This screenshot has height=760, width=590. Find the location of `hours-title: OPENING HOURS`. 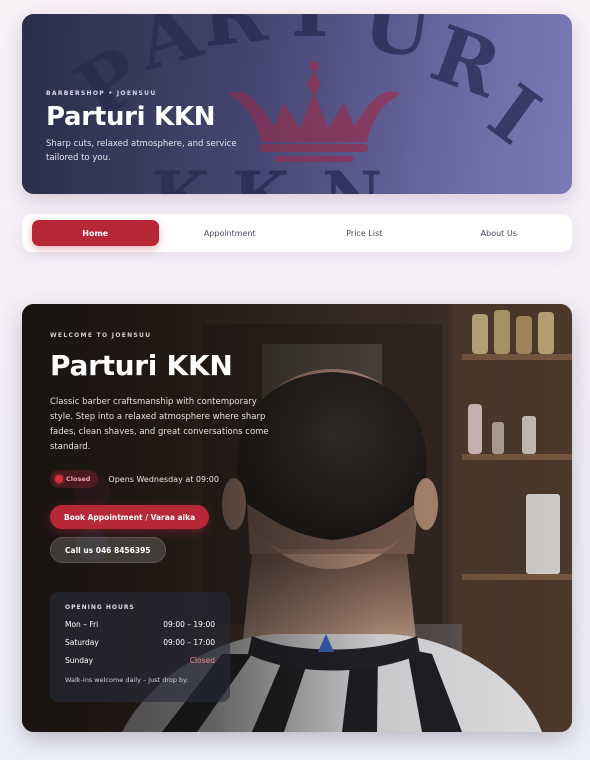

hours-title: OPENING HOURS is located at coordinates (100, 607).